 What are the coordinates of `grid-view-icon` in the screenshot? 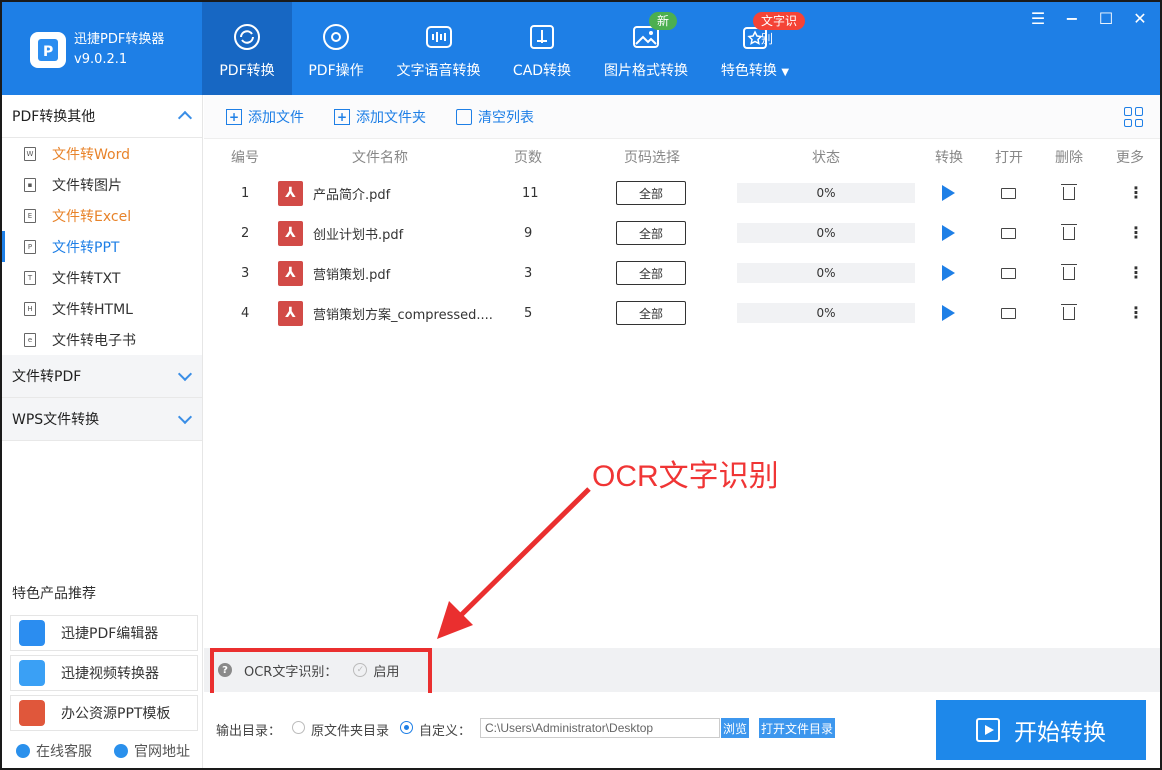 It's located at (1134, 117).